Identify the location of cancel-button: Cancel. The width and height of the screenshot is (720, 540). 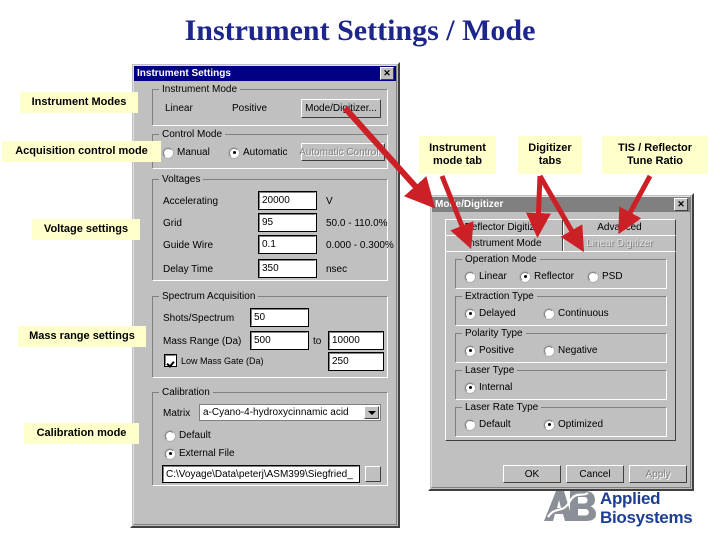
(595, 474).